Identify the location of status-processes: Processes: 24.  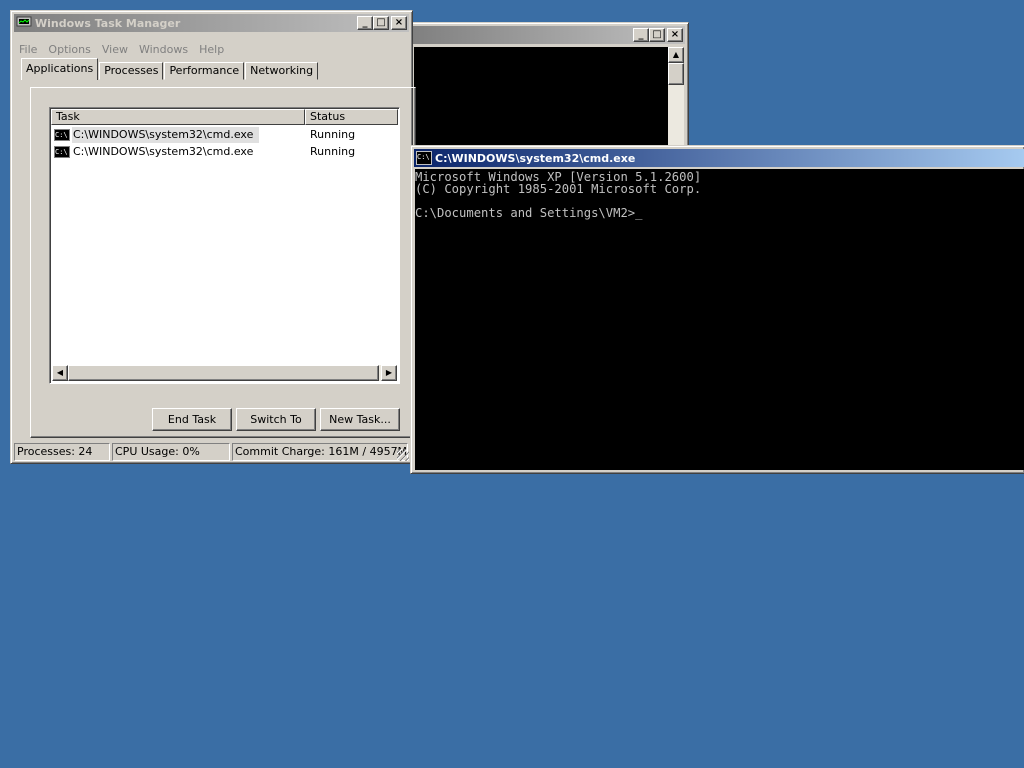
(62, 452).